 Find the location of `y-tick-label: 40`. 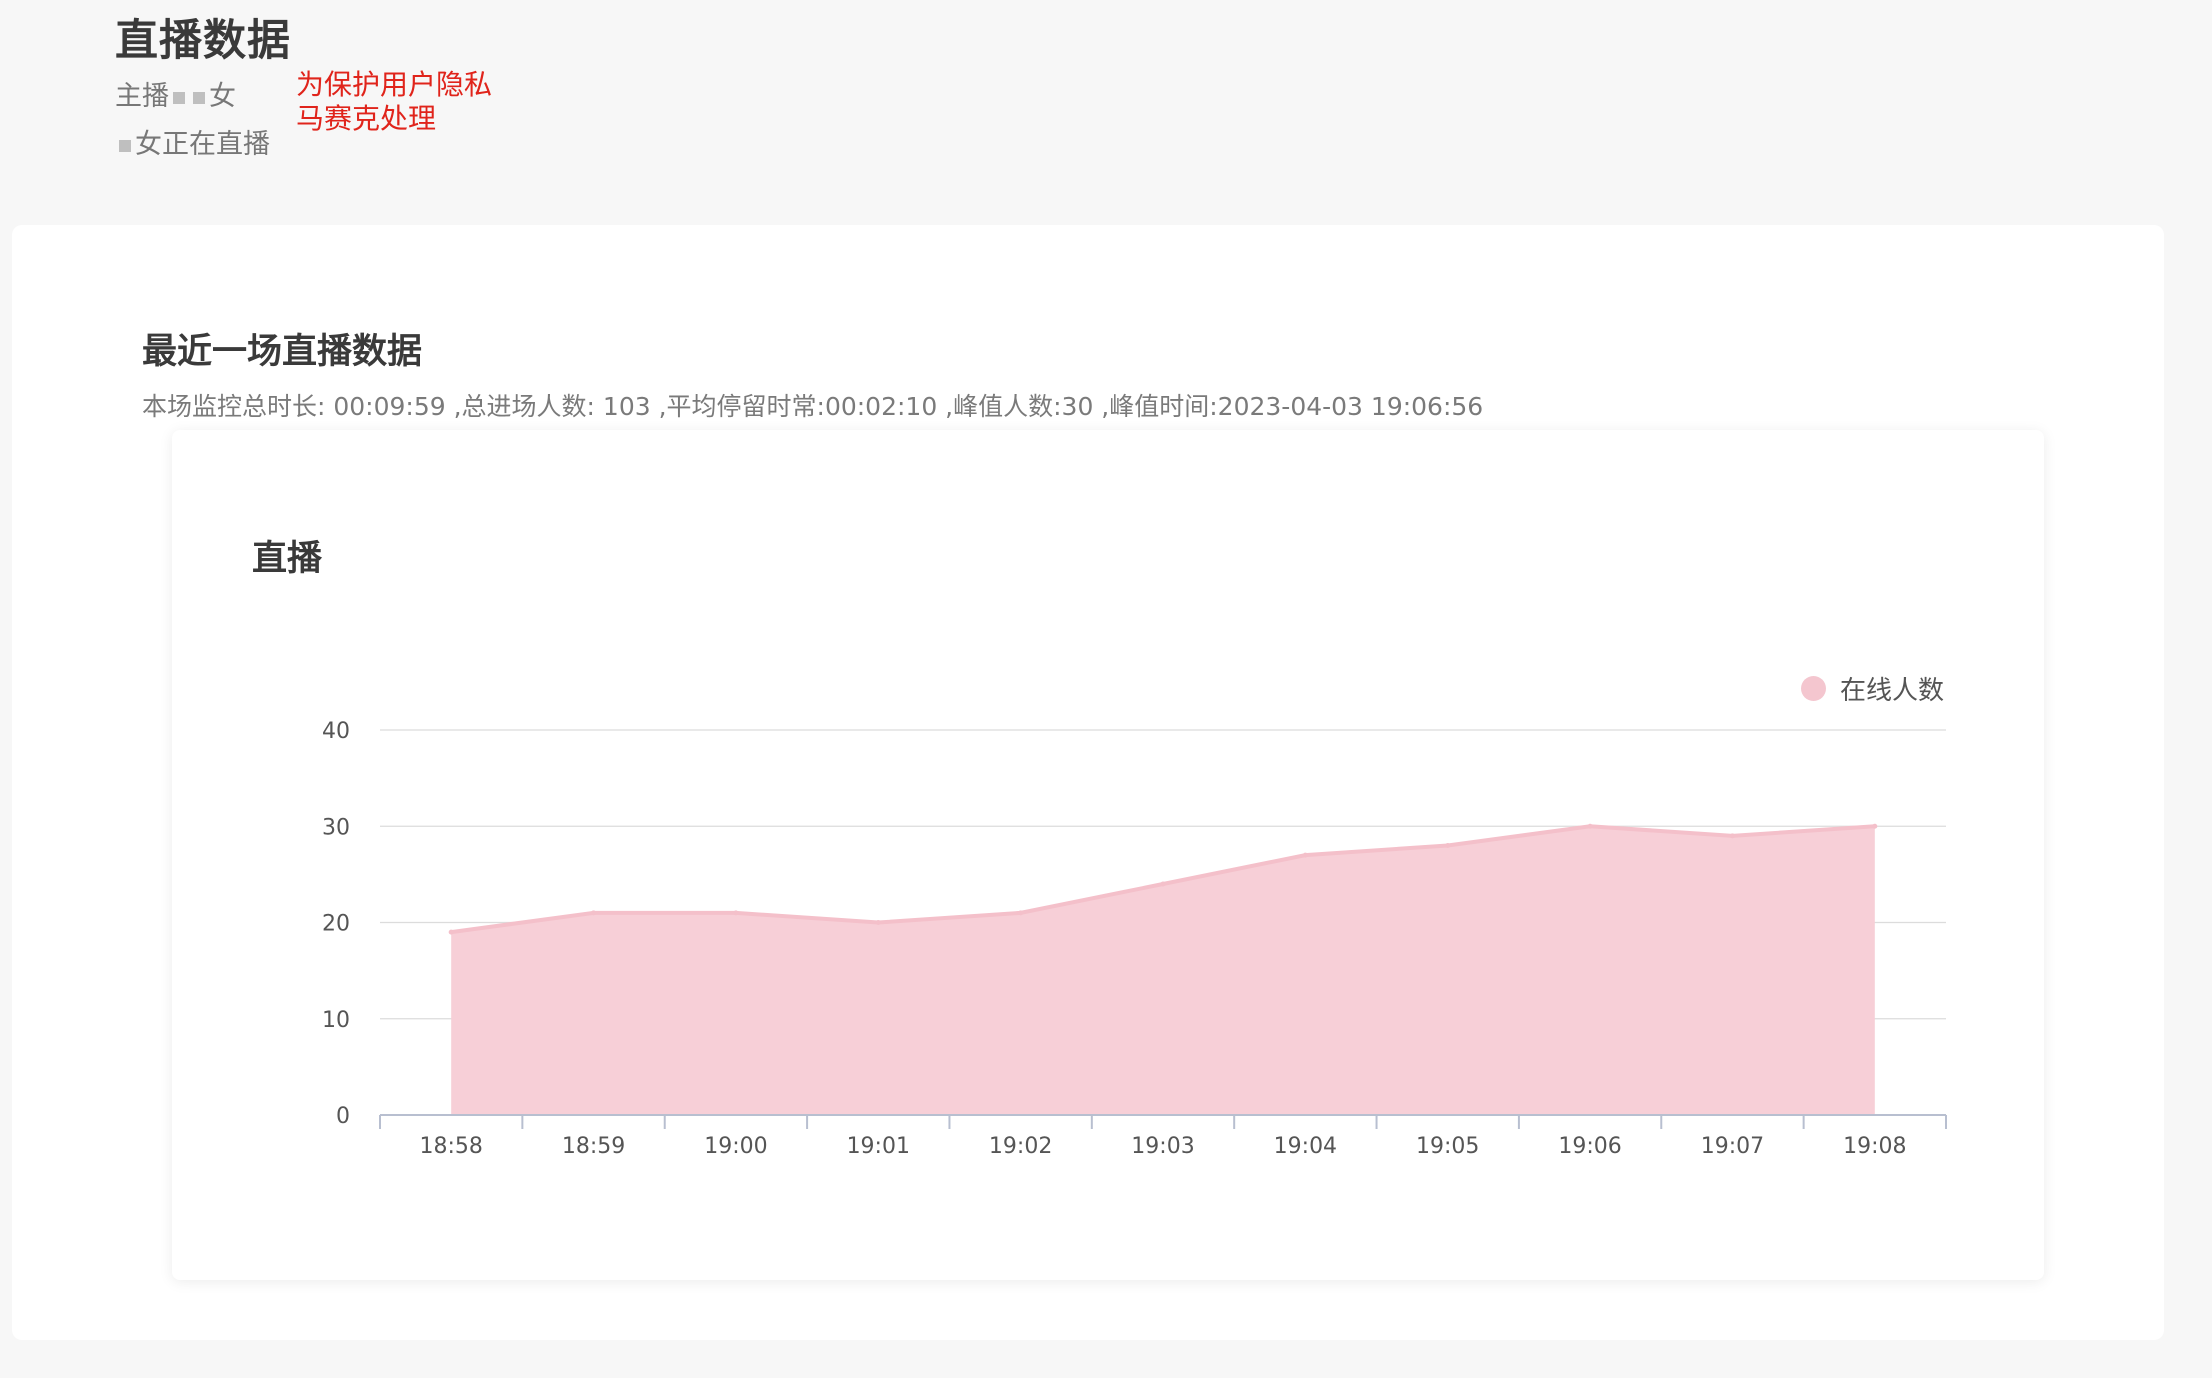

y-tick-label: 40 is located at coordinates (336, 731).